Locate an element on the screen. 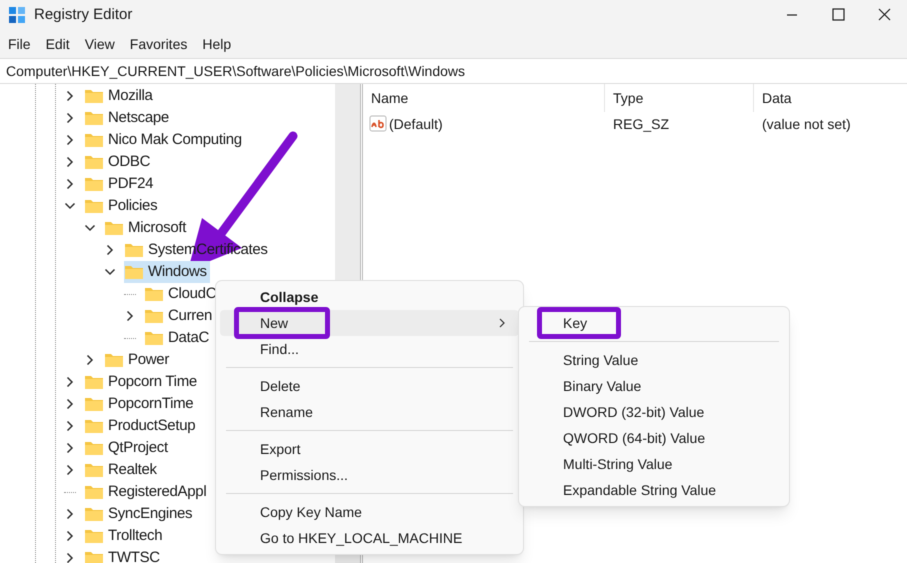 Image resolution: width=907 pixels, height=563 pixels. tree-item: Policies is located at coordinates (122, 206).